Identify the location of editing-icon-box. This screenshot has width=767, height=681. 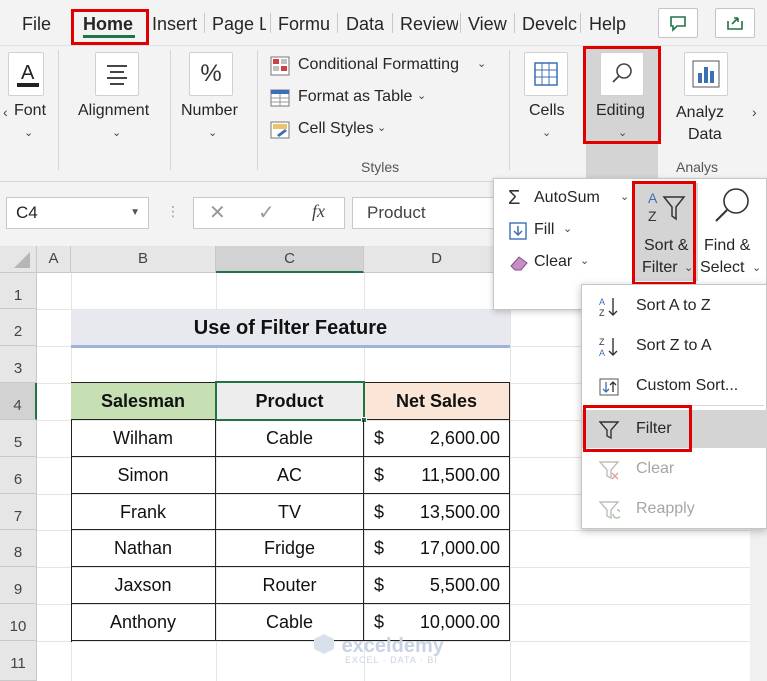
(622, 74).